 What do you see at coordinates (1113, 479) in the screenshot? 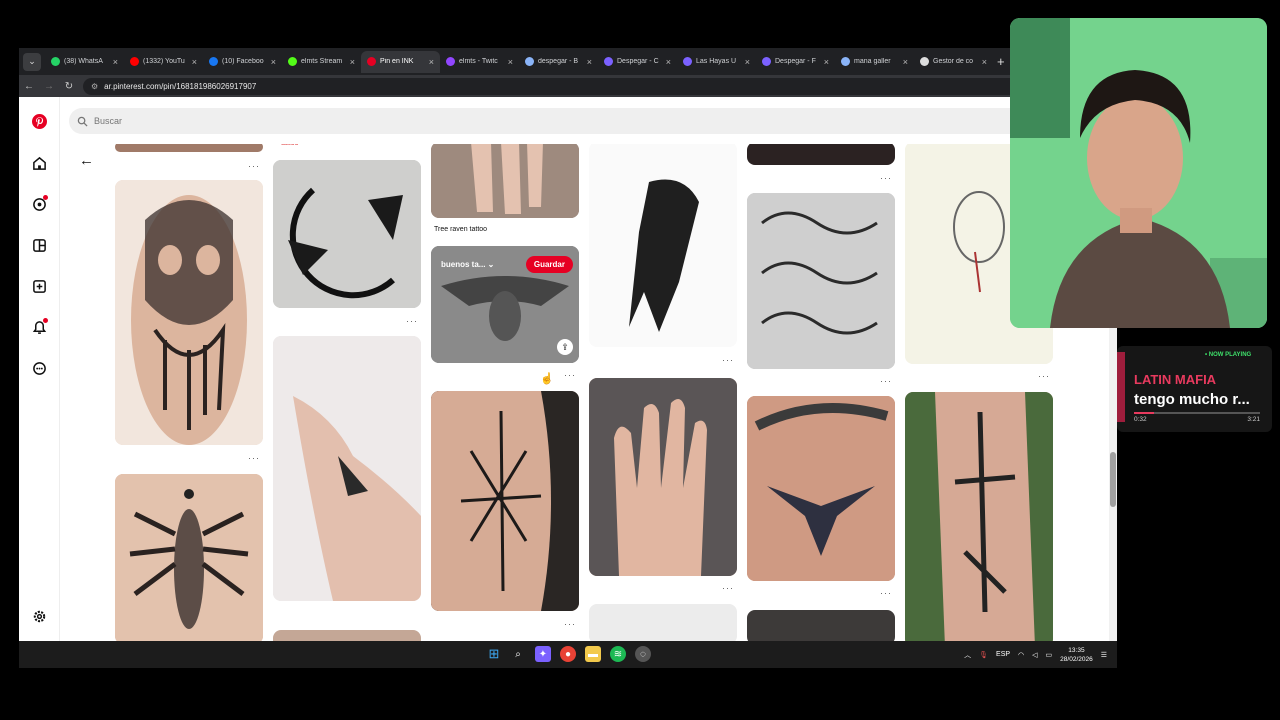
I see `scrollbar-thumb` at bounding box center [1113, 479].